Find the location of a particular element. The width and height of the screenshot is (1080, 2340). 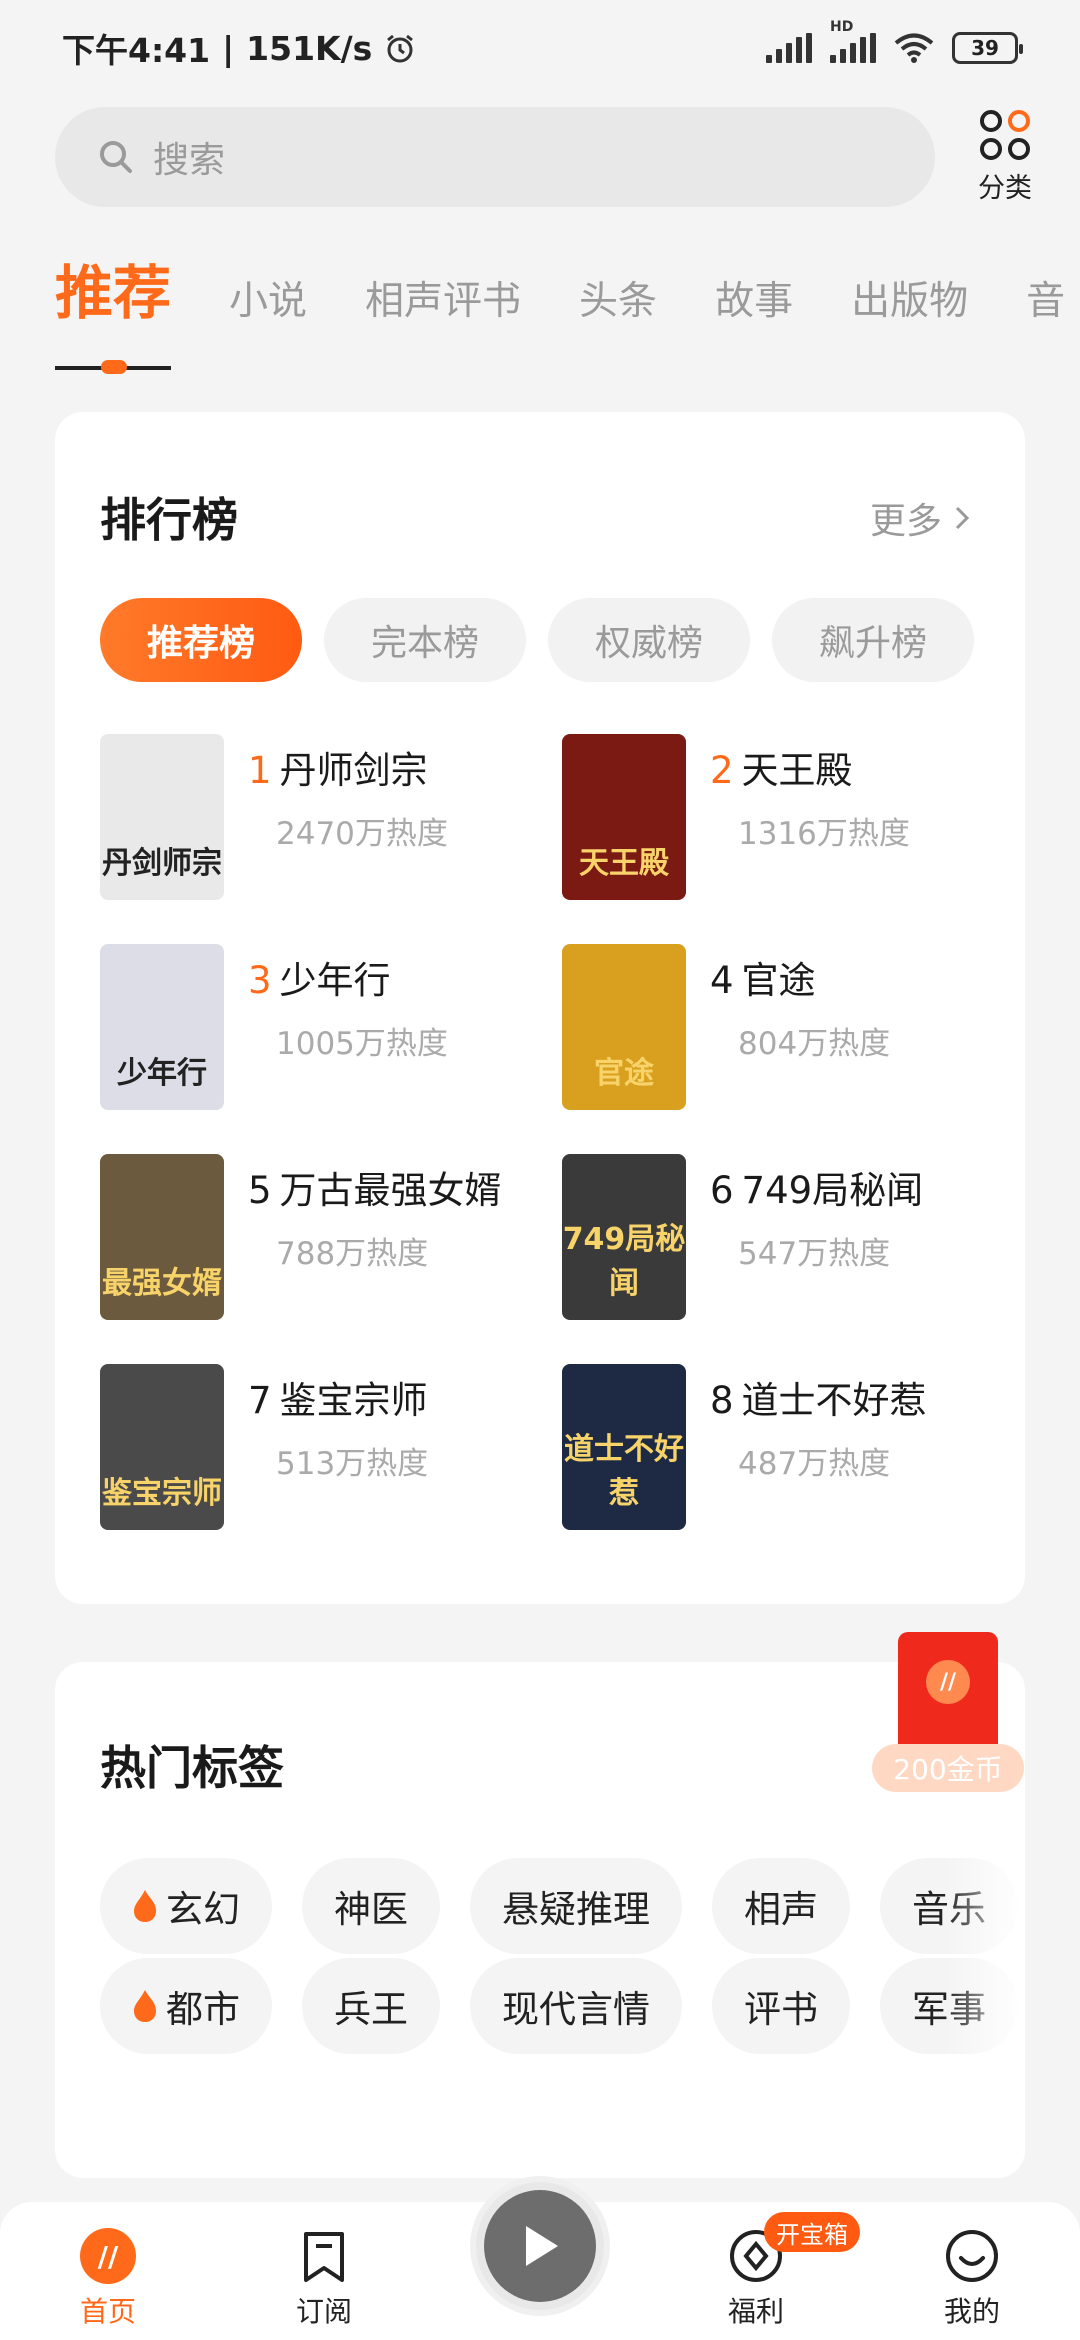

more-link: 更多 is located at coordinates (920, 518).